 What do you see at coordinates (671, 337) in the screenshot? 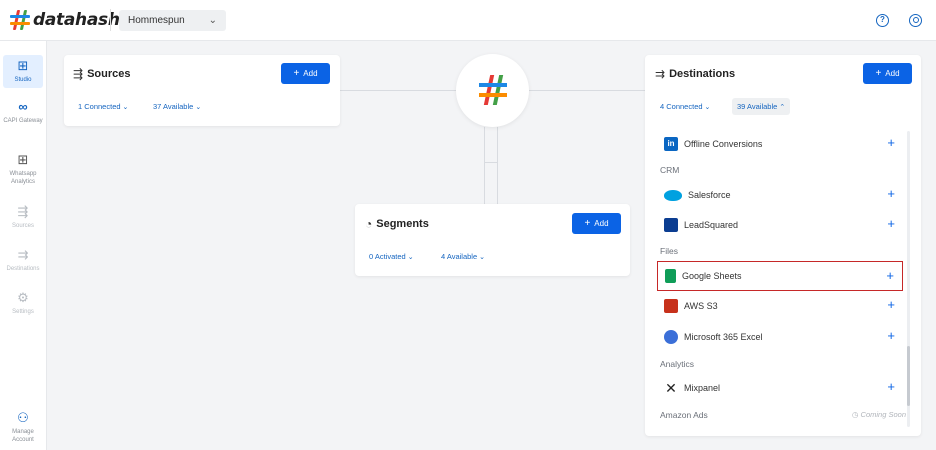
I see `microsoft-365-icon` at bounding box center [671, 337].